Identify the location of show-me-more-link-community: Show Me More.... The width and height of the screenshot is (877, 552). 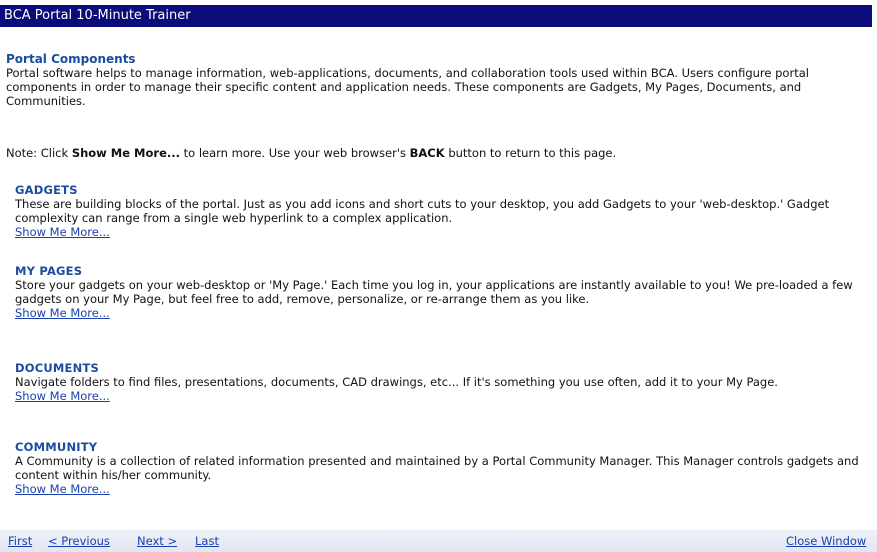
(62, 489).